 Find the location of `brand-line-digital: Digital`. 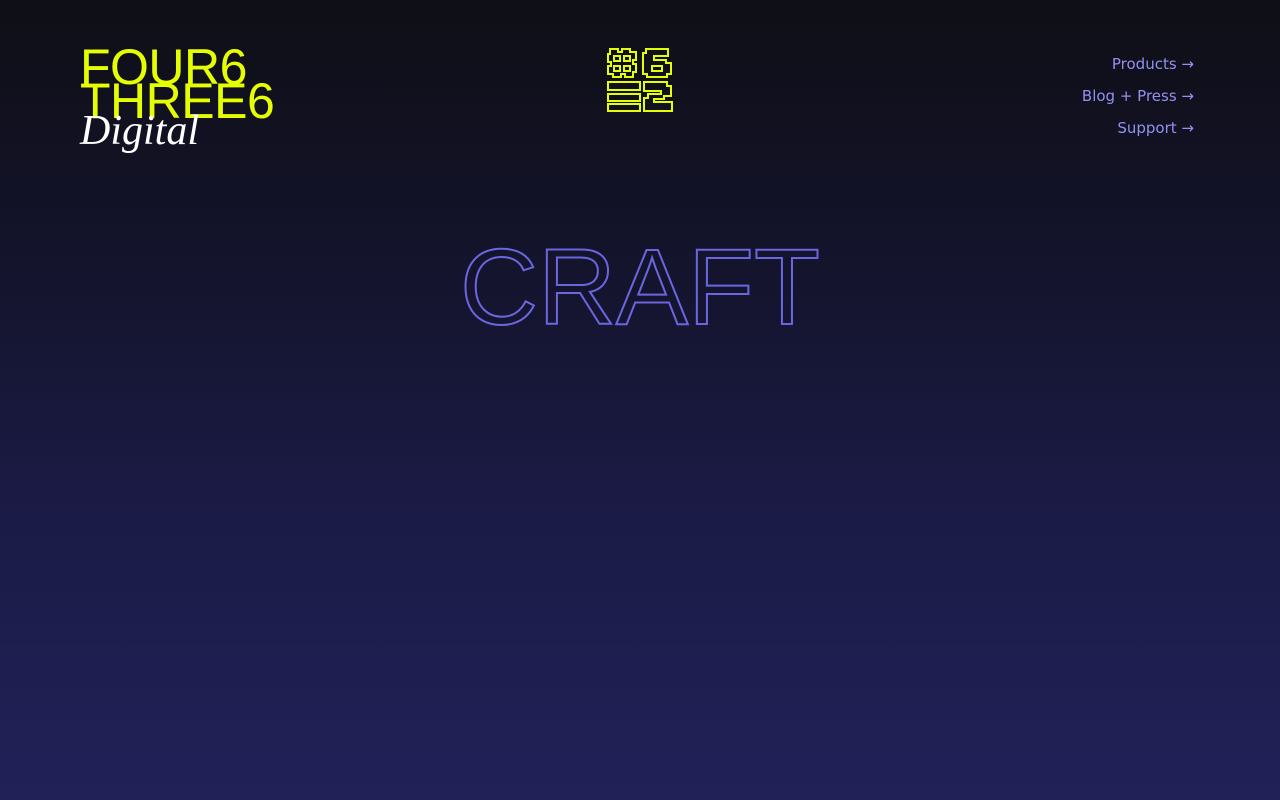

brand-line-digital: Digital is located at coordinates (140, 131).